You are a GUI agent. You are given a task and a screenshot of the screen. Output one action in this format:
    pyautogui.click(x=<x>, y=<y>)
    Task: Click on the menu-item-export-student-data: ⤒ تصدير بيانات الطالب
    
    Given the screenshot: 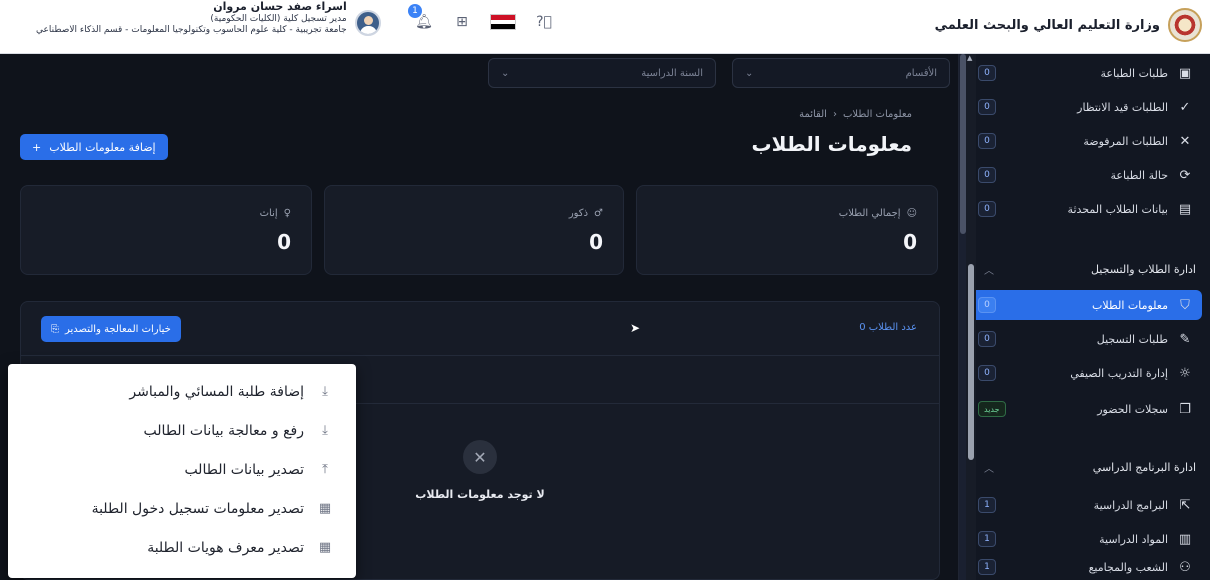 What is the action you would take?
    pyautogui.click(x=182, y=469)
    